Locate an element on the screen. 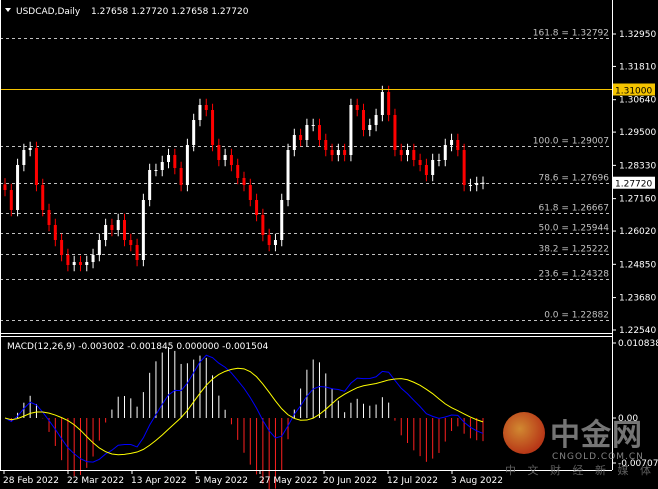 This screenshot has width=658, height=489. fib-level-label: 100.0 = 1.29007 is located at coordinates (571, 142).